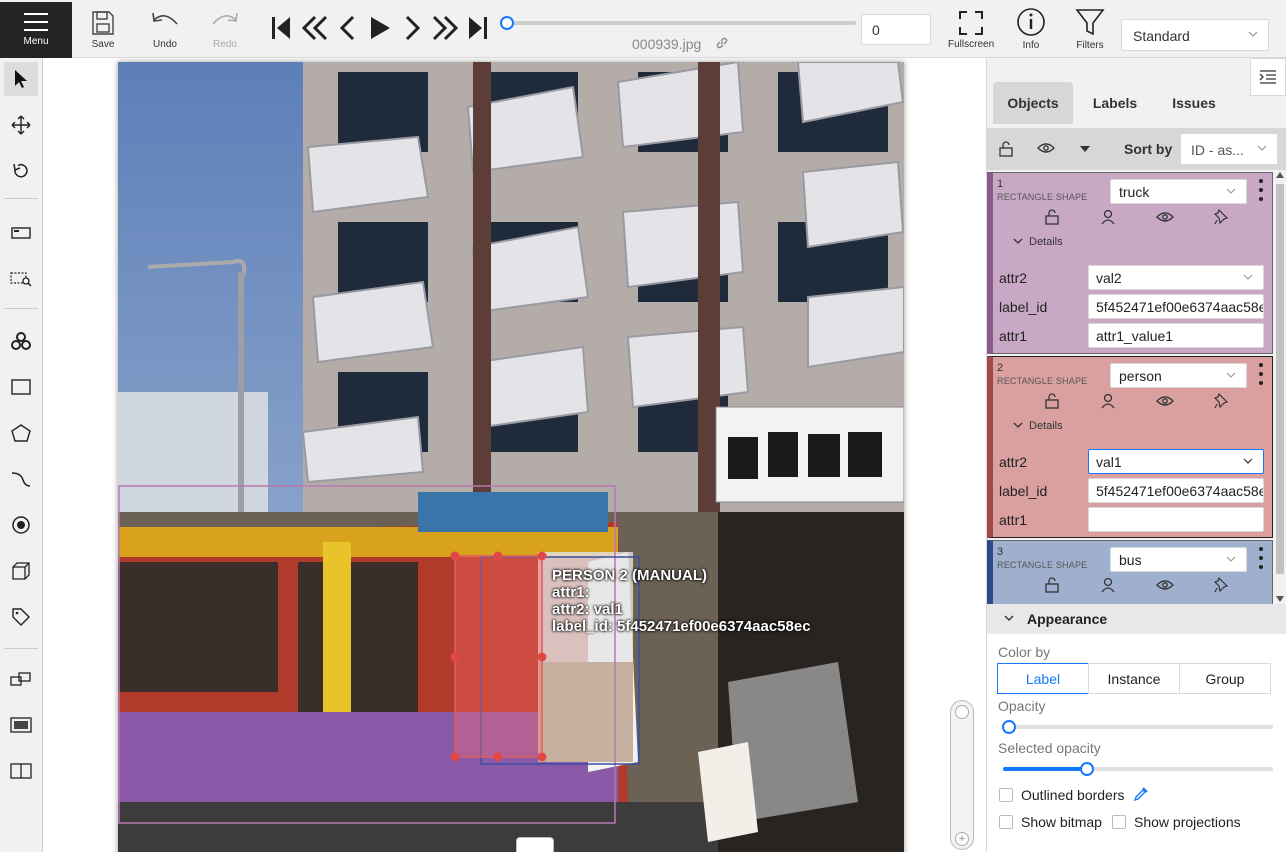 The image size is (1286, 852). I want to click on move-tool, so click(21, 125).